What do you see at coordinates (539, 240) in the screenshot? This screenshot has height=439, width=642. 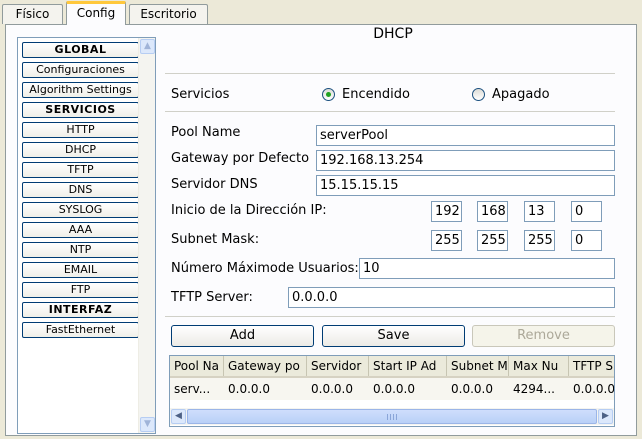 I see `subnet-octet-3: 255` at bounding box center [539, 240].